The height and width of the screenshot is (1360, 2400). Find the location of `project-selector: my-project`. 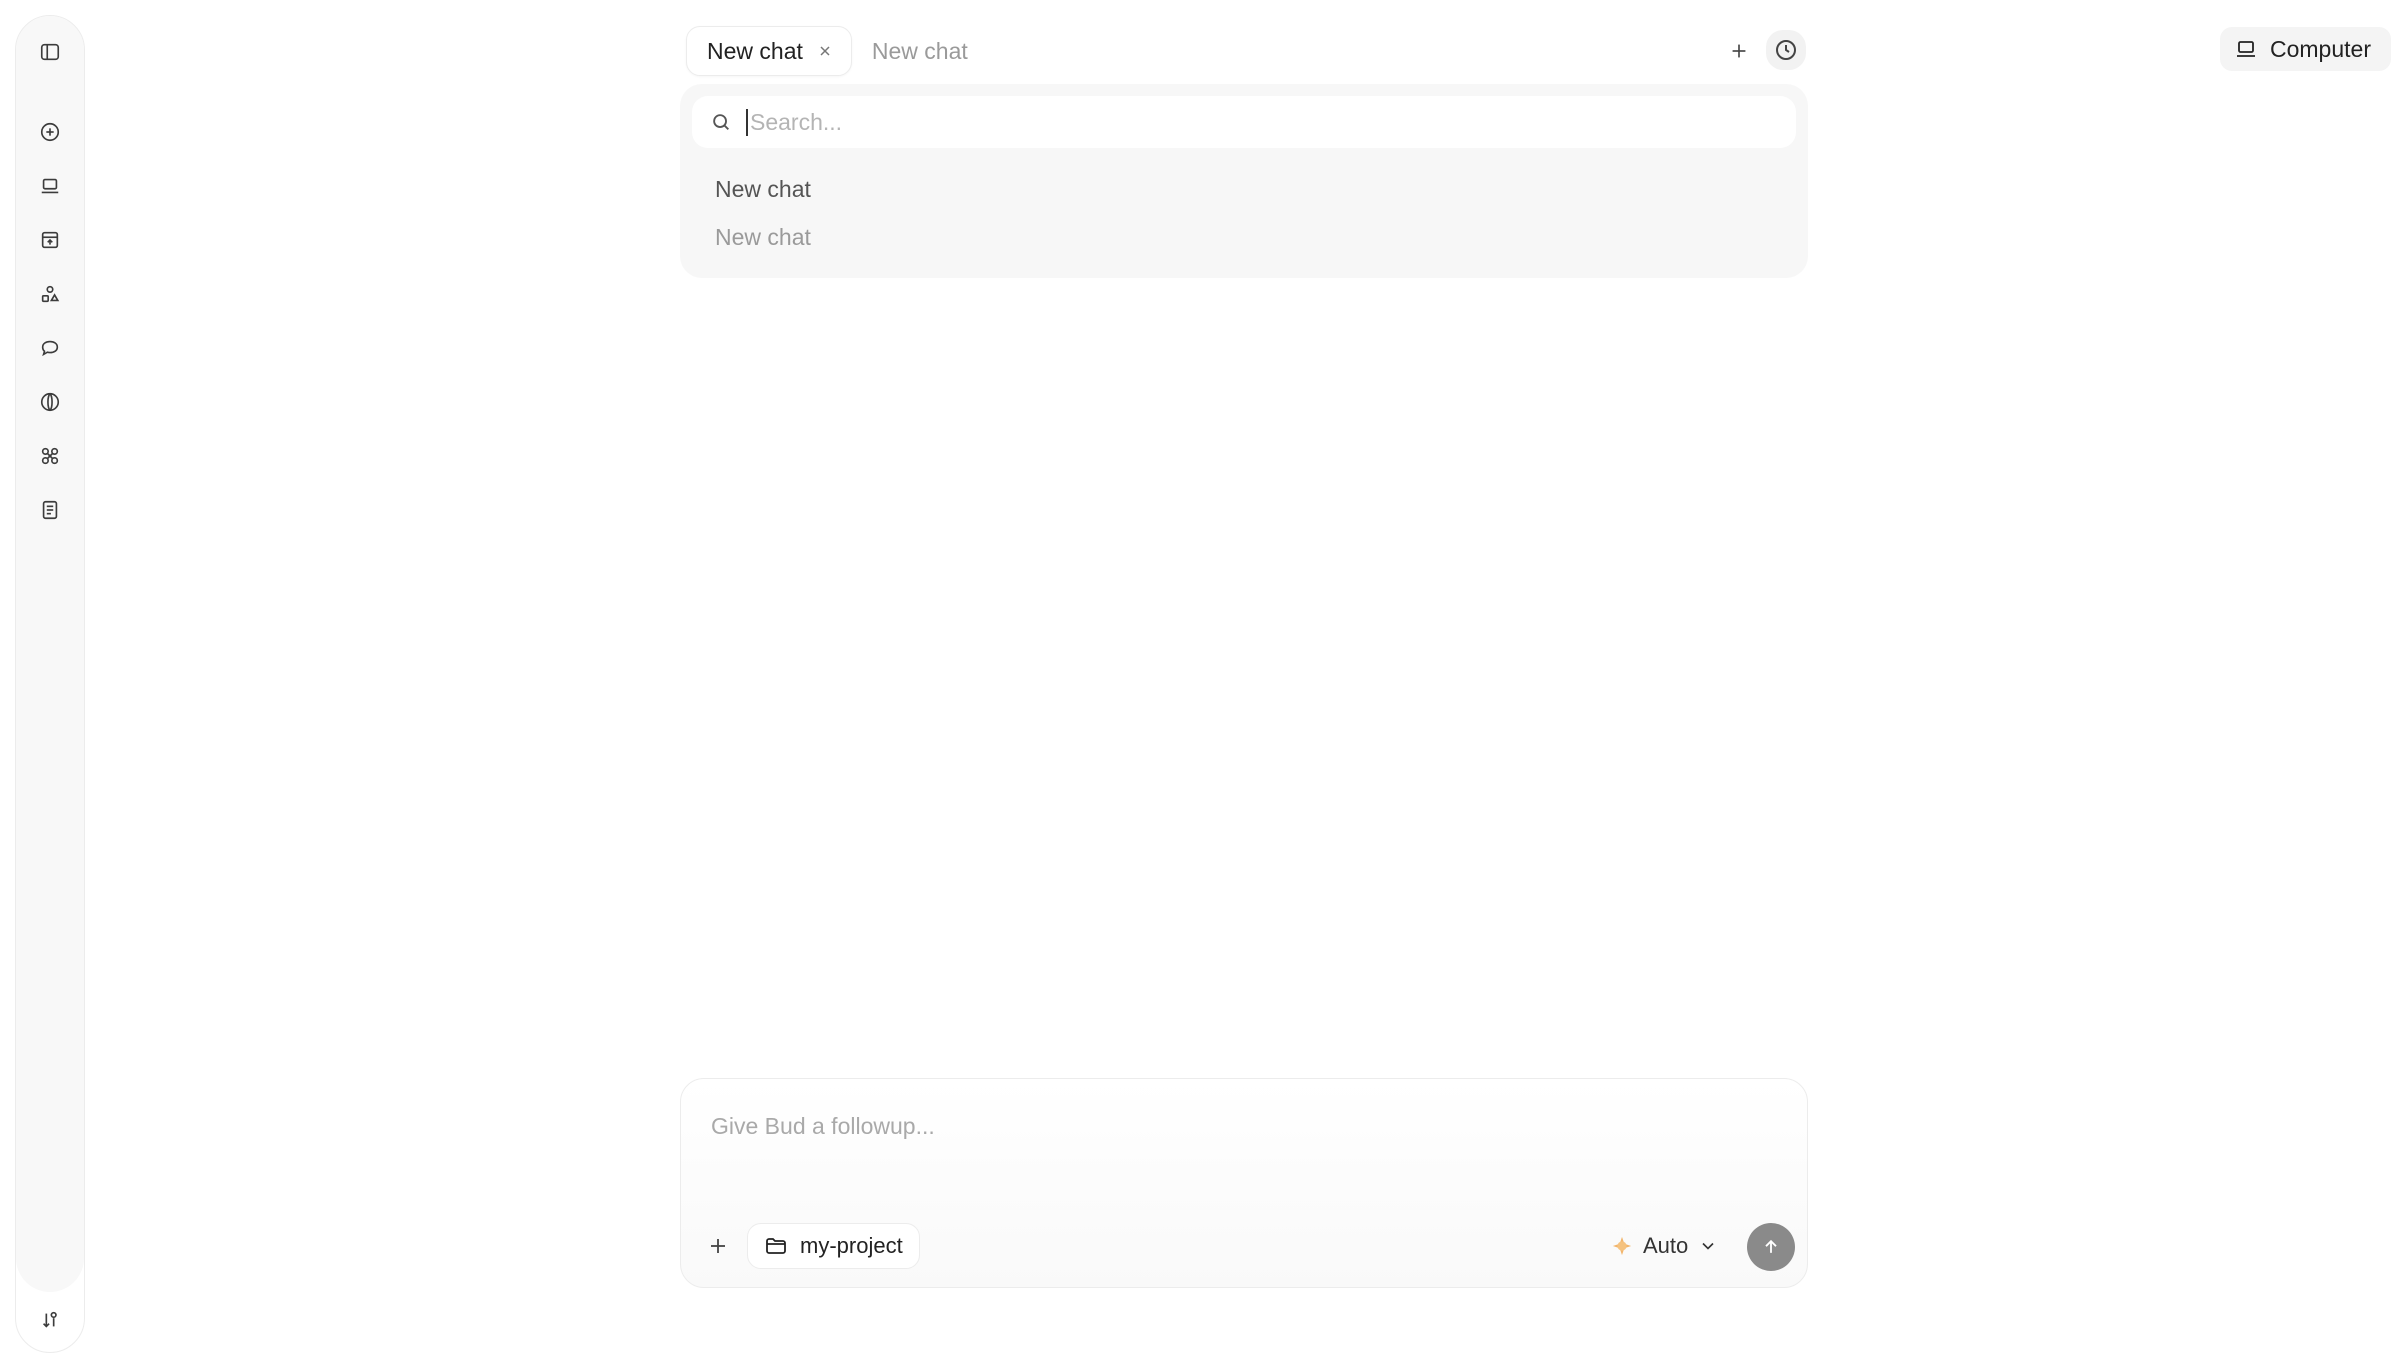

project-selector: my-project is located at coordinates (833, 1246).